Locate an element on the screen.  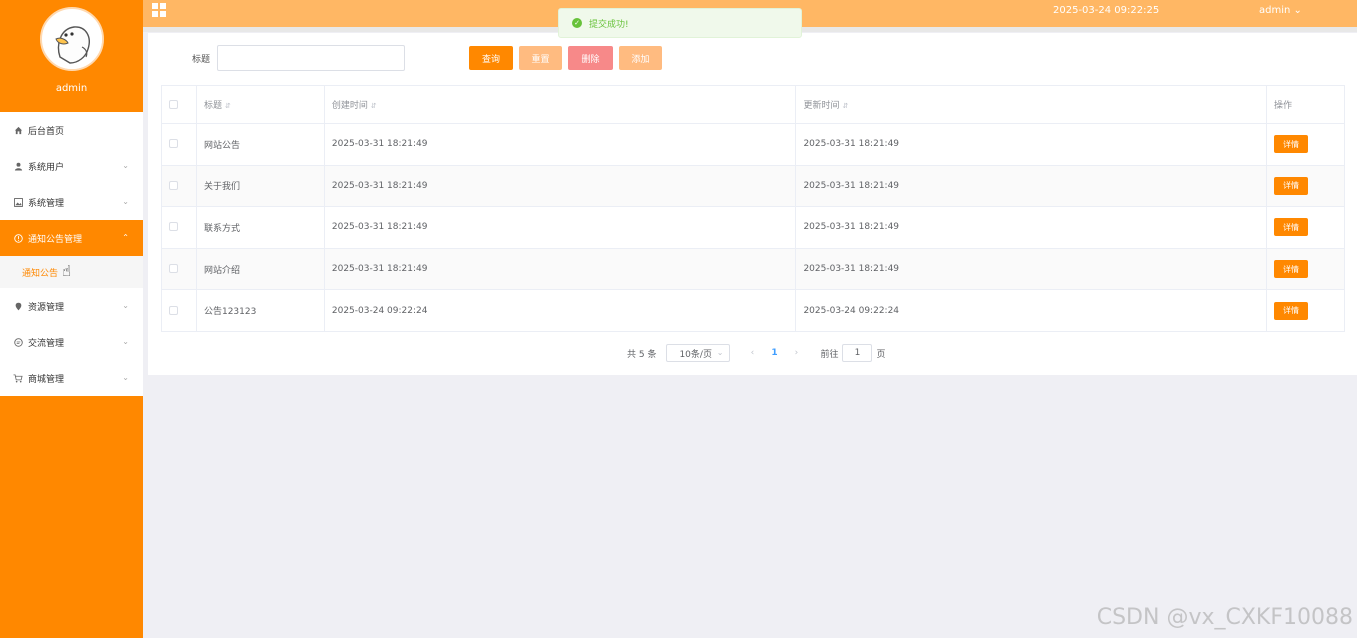
toast-message: 提交成功! is located at coordinates (609, 24).